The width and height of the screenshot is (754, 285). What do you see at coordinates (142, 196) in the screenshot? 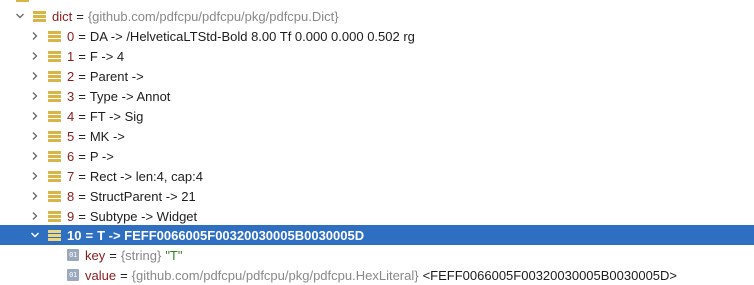
I see `entry-value: StructParent -> 21` at bounding box center [142, 196].